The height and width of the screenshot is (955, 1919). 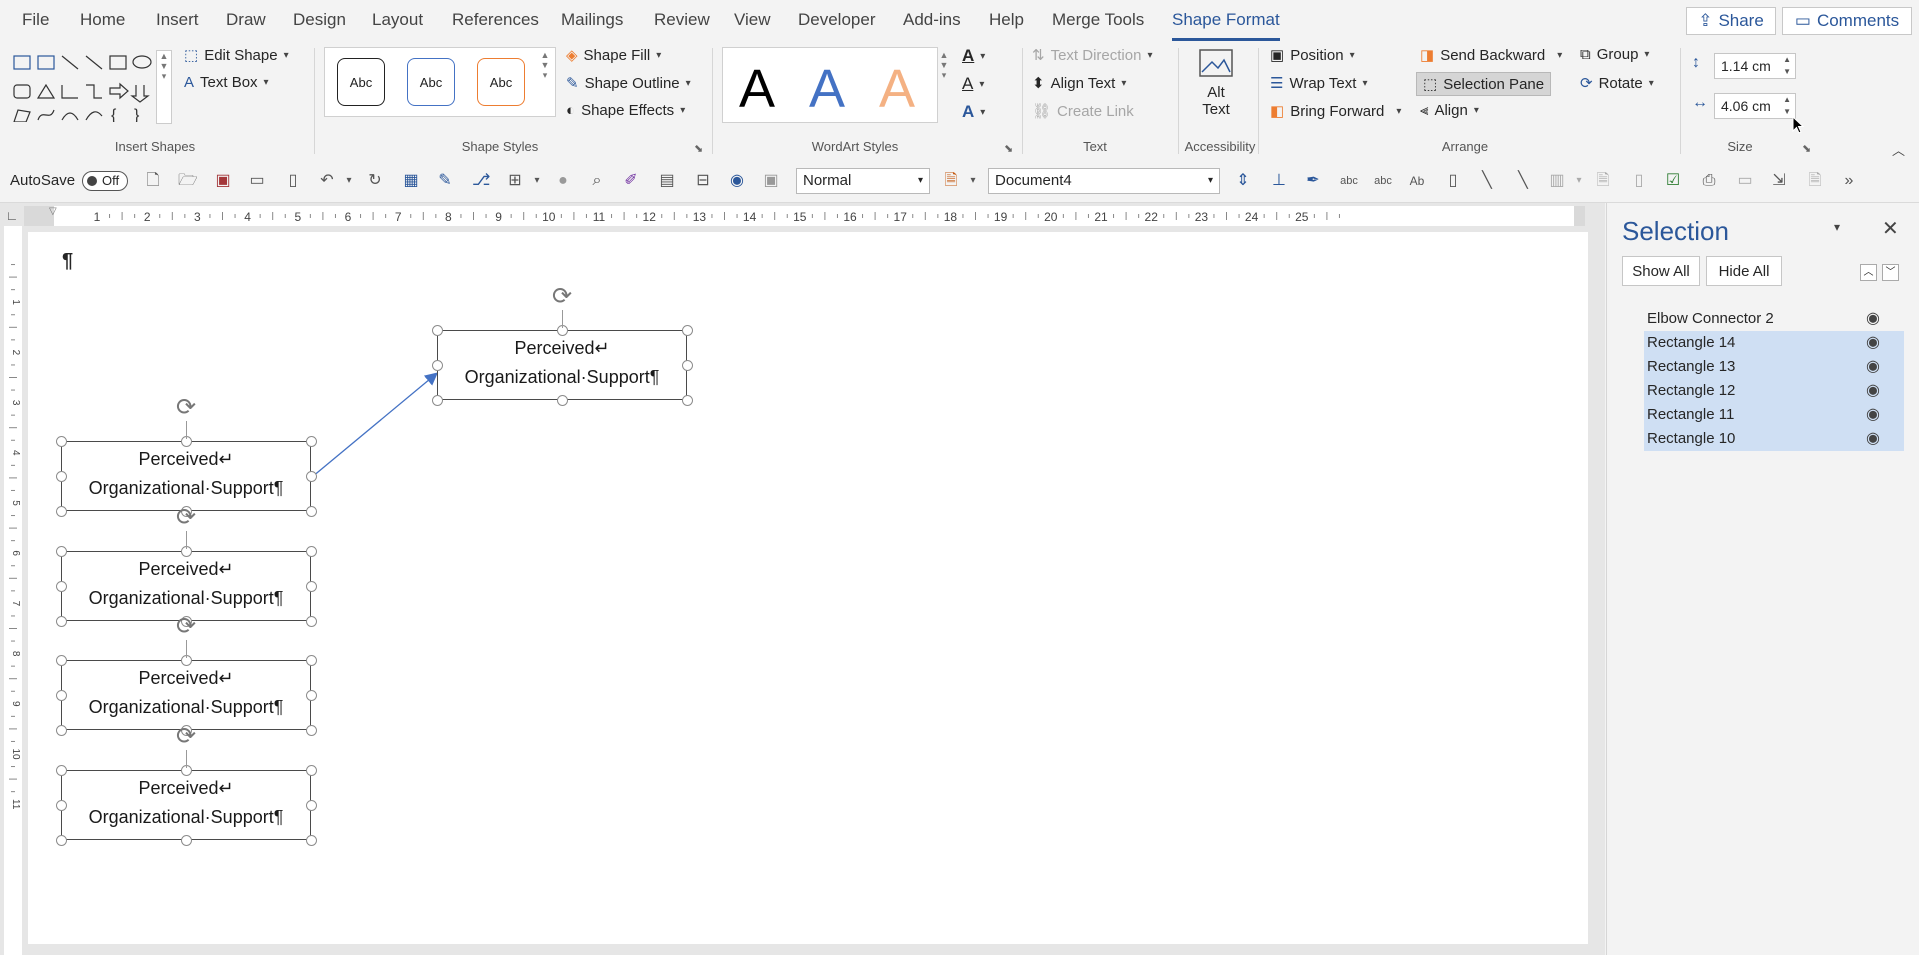 I want to click on rotate-button: ⟳ Rotate ▾, so click(x=1617, y=83).